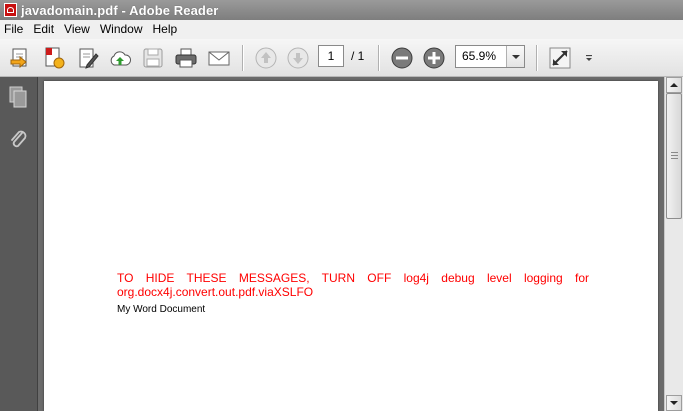 This screenshot has height=411, width=683. Describe the element at coordinates (19, 244) in the screenshot. I see `navigation-pane` at that location.